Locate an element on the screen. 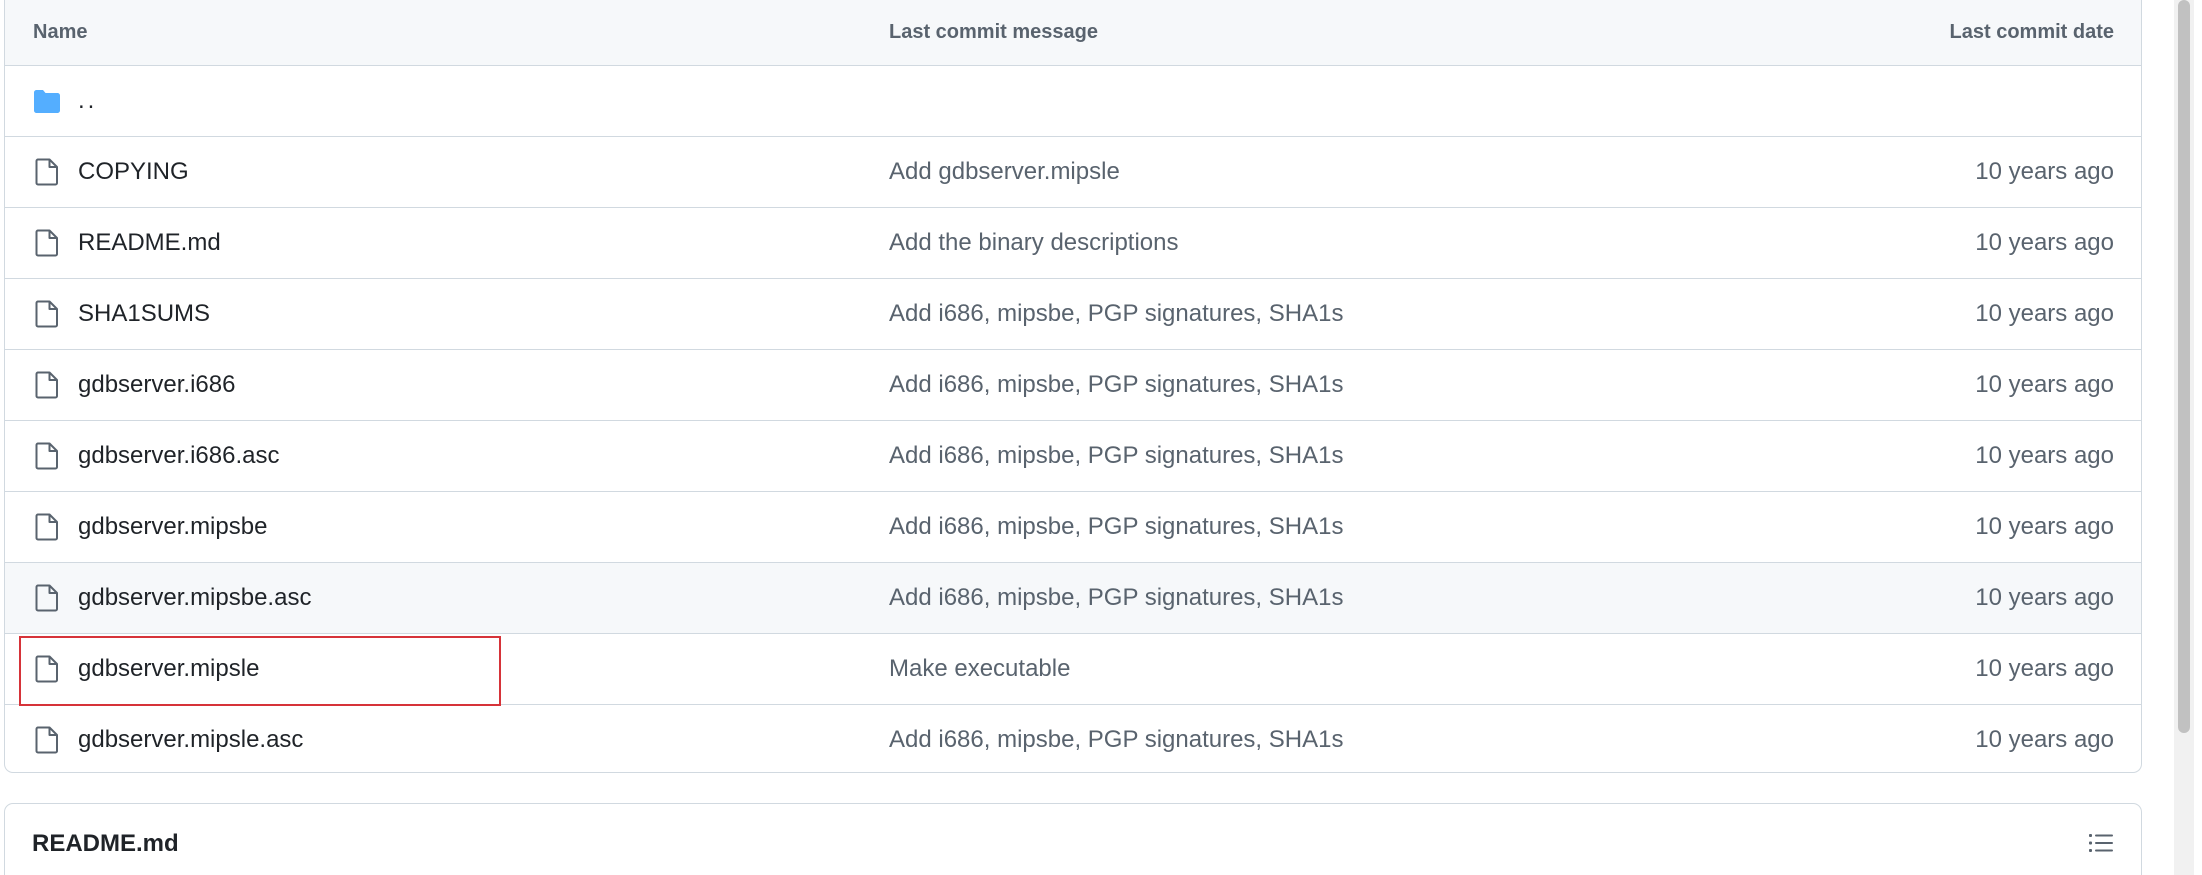 This screenshot has height=875, width=2202. vertical-scrollbar is located at coordinates (2184, 437).